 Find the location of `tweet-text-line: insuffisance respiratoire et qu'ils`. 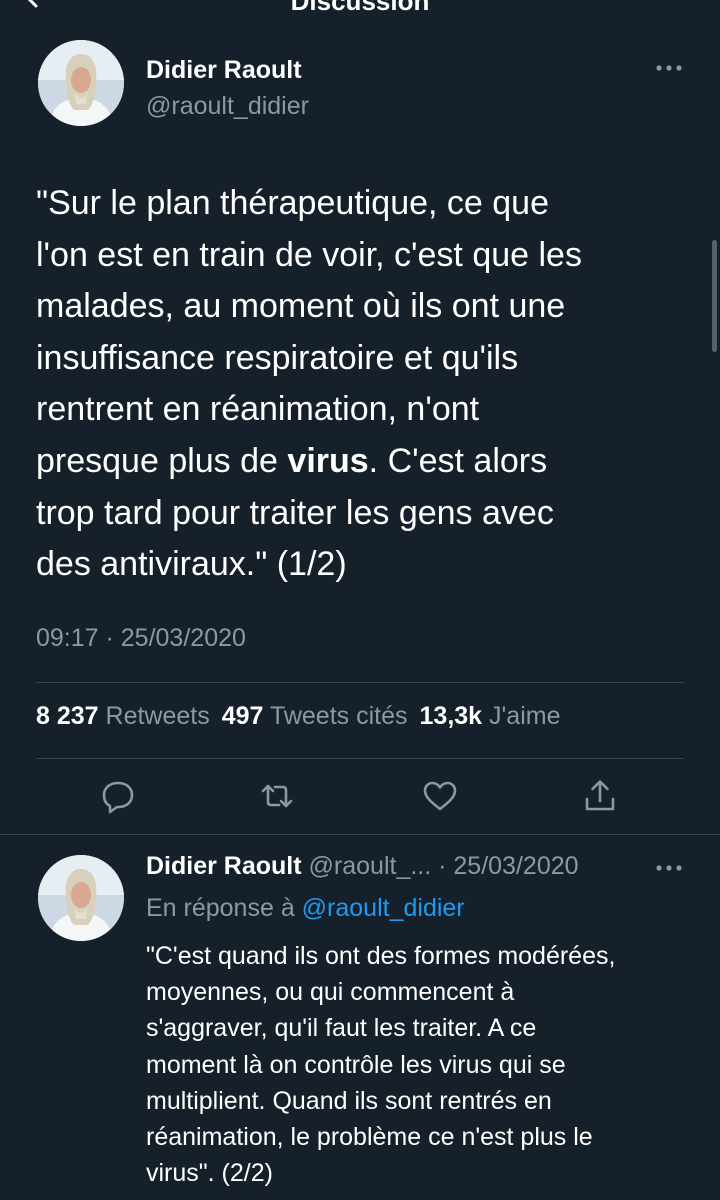

tweet-text-line: insuffisance respiratoire et qu'ils is located at coordinates (277, 357).